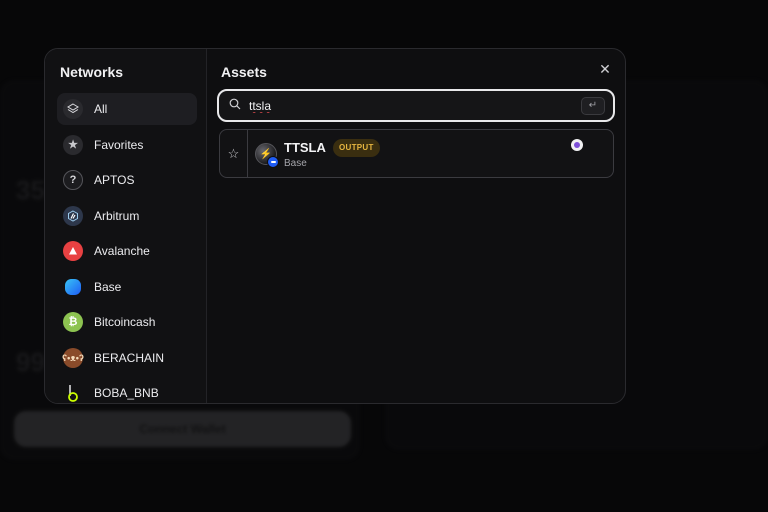 The width and height of the screenshot is (768, 512). Describe the element at coordinates (122, 251) in the screenshot. I see `network-label: Avalanche` at that location.